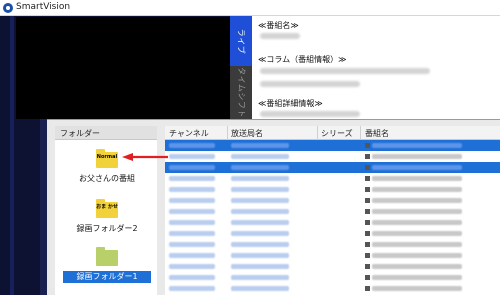  I want to click on column-header-station: 放送局名, so click(247, 133).